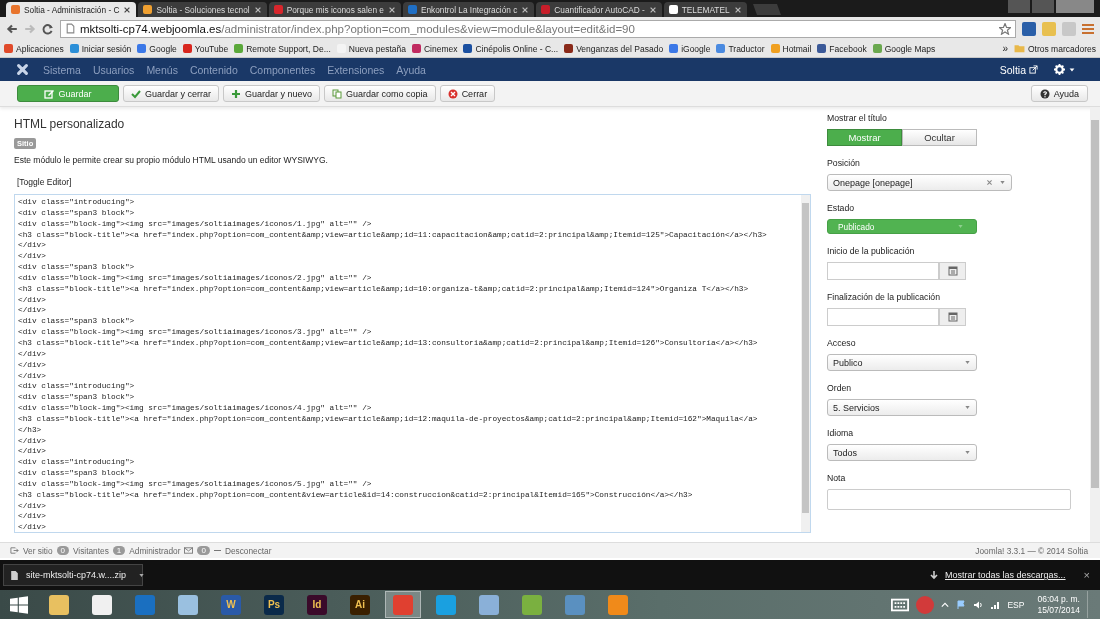  Describe the element at coordinates (356, 69) in the screenshot. I see `admin-menu-item: Extensiones` at that location.